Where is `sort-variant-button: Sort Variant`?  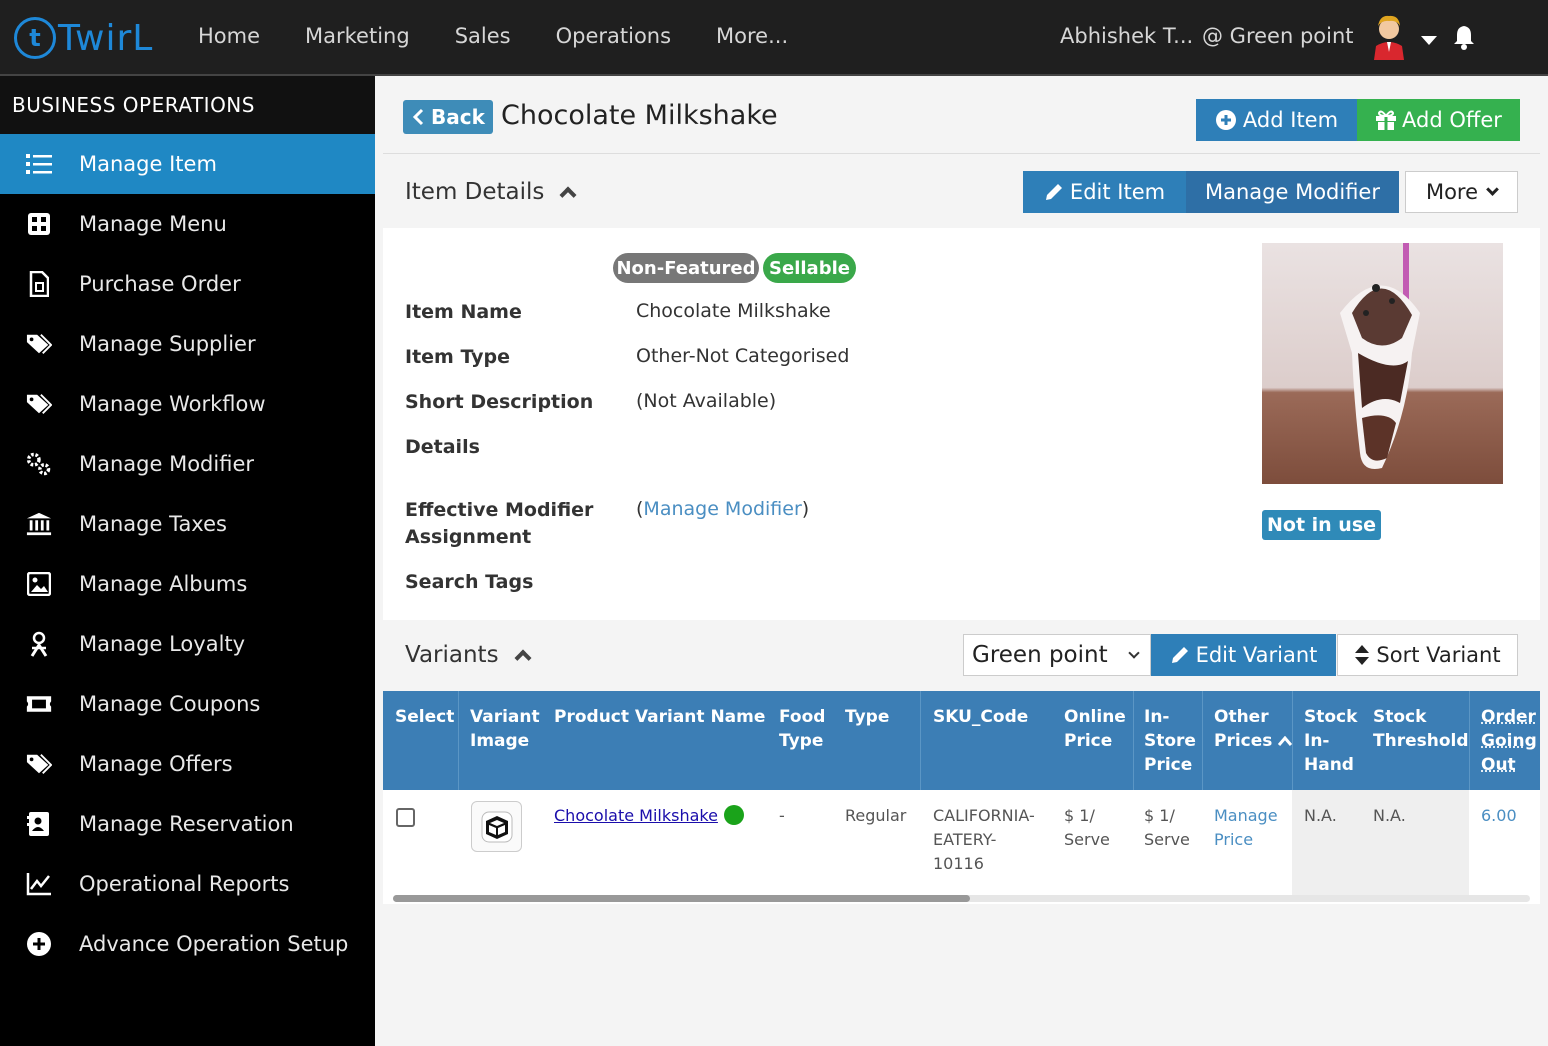
sort-variant-button: Sort Variant is located at coordinates (1427, 655).